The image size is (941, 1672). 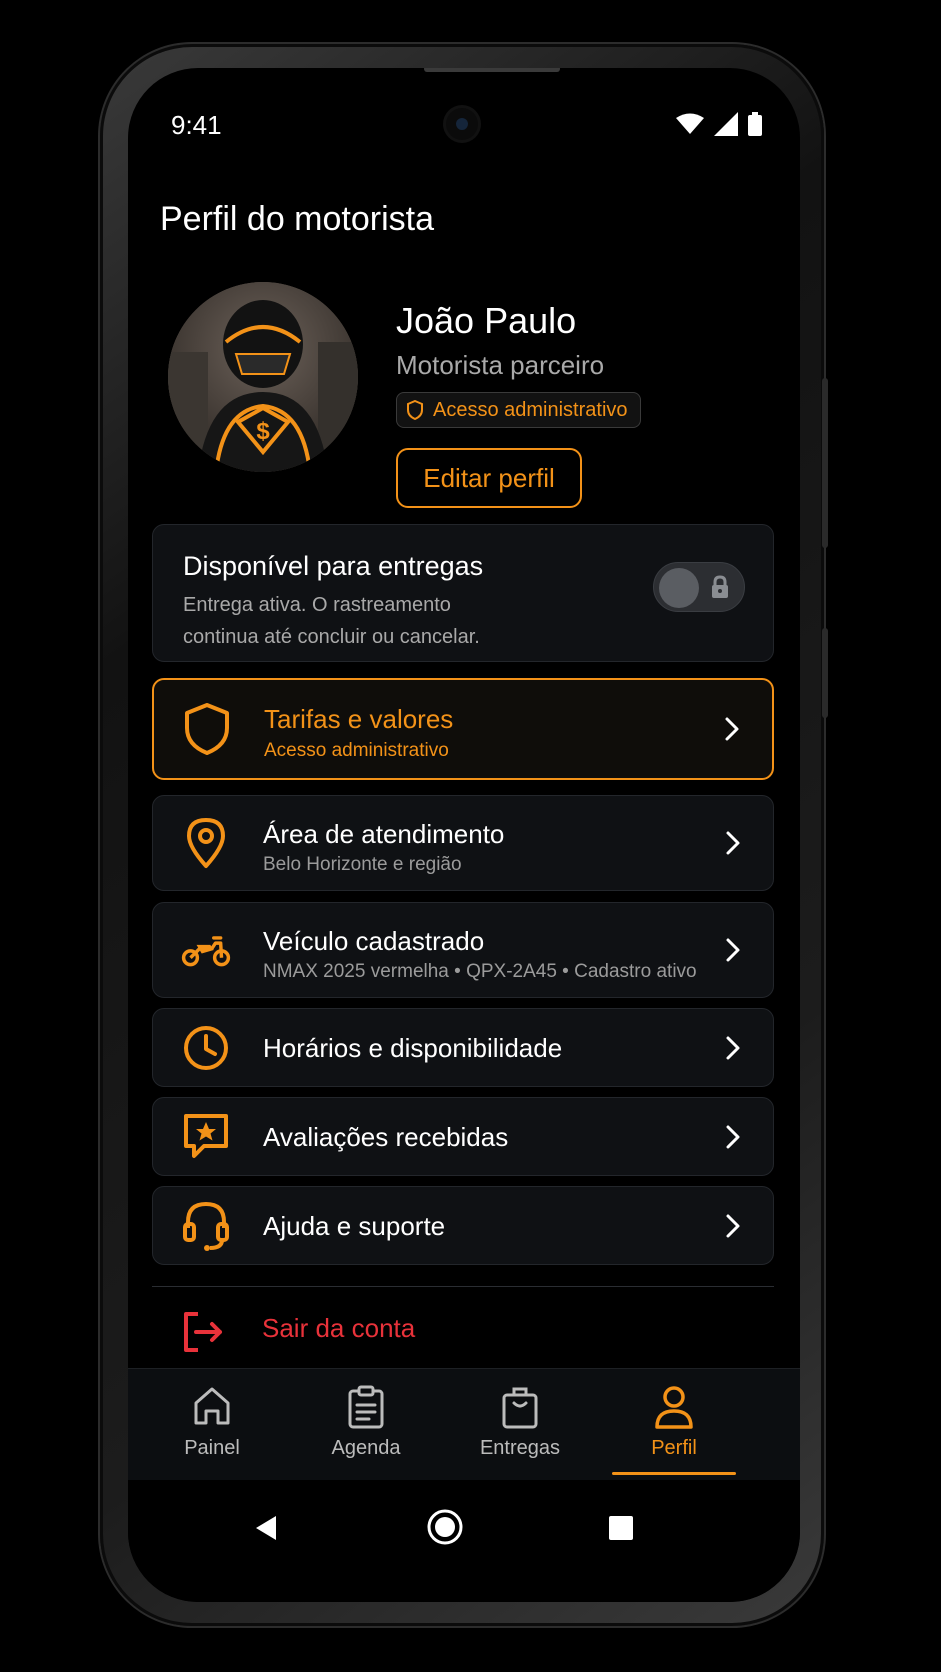 I want to click on front-camera, so click(x=462, y=124).